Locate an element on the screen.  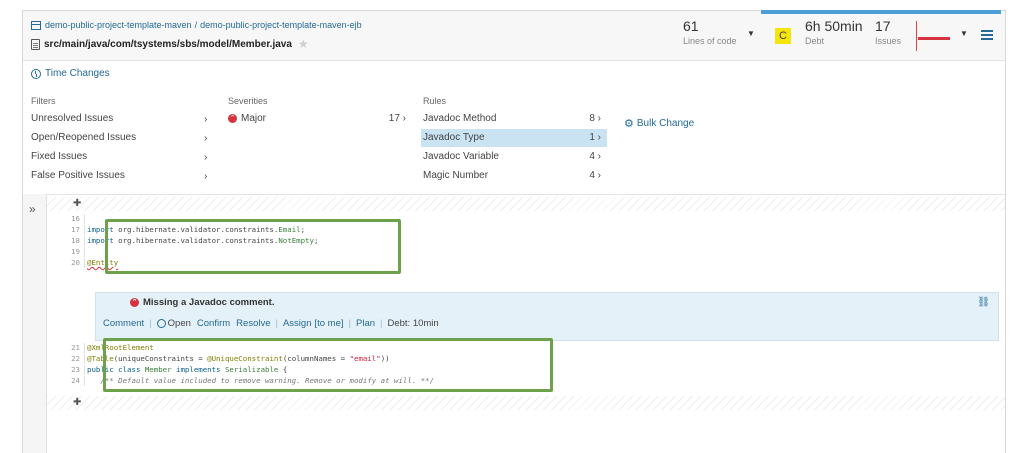
highlight-box-imports is located at coordinates (253, 246).